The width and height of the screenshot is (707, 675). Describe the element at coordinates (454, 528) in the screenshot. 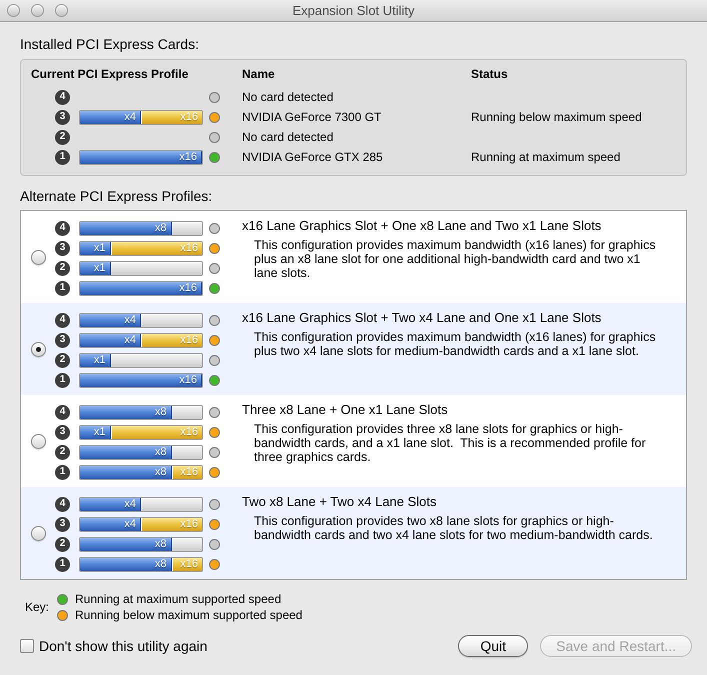

I see `profile-description: This configuration provides two x8 lane slots for graphics or high-bandwidth cards and two x4 lane slots for two medium-bandwidth cards.` at that location.